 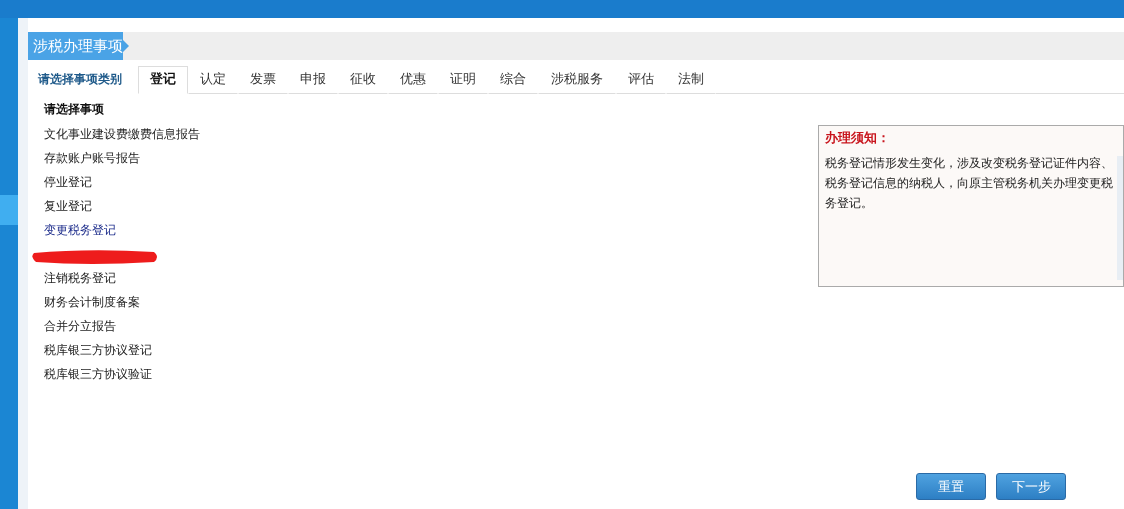 What do you see at coordinates (641, 80) in the screenshot?
I see `tab: 评估` at bounding box center [641, 80].